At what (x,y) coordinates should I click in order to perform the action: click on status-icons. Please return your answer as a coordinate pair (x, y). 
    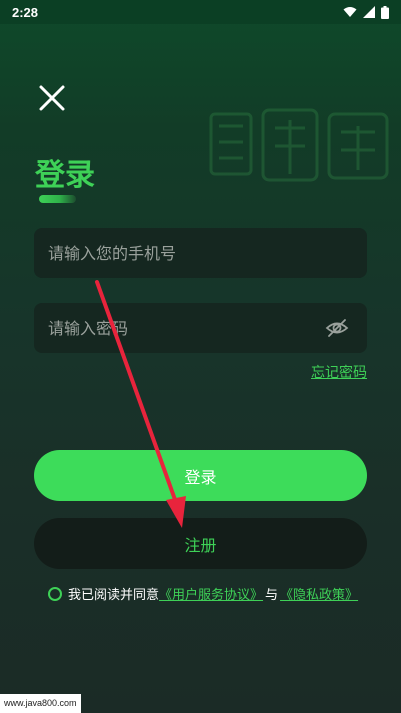
    Looking at the image, I should click on (366, 12).